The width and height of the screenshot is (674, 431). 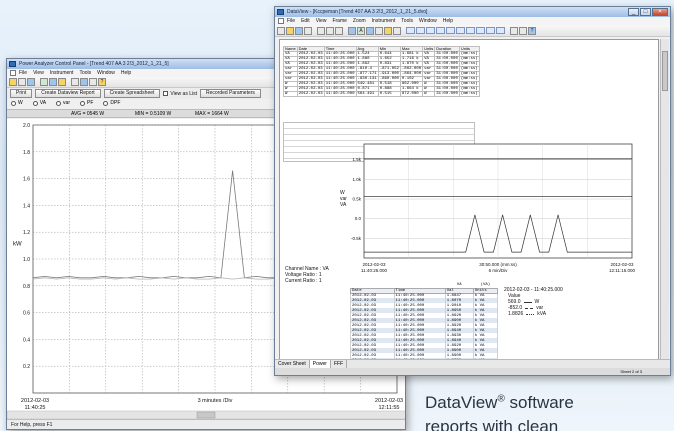 I want to click on summary-cell: 2012-02-03, so click(x=310, y=64).